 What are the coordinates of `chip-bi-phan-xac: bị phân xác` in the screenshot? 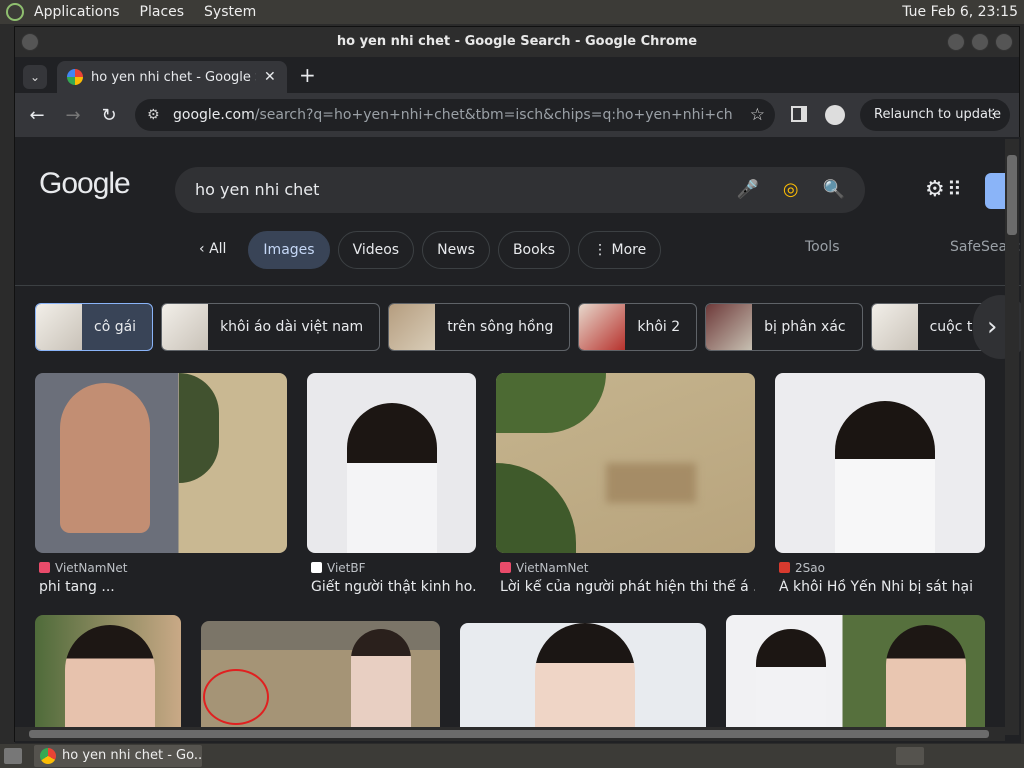 It's located at (784, 327).